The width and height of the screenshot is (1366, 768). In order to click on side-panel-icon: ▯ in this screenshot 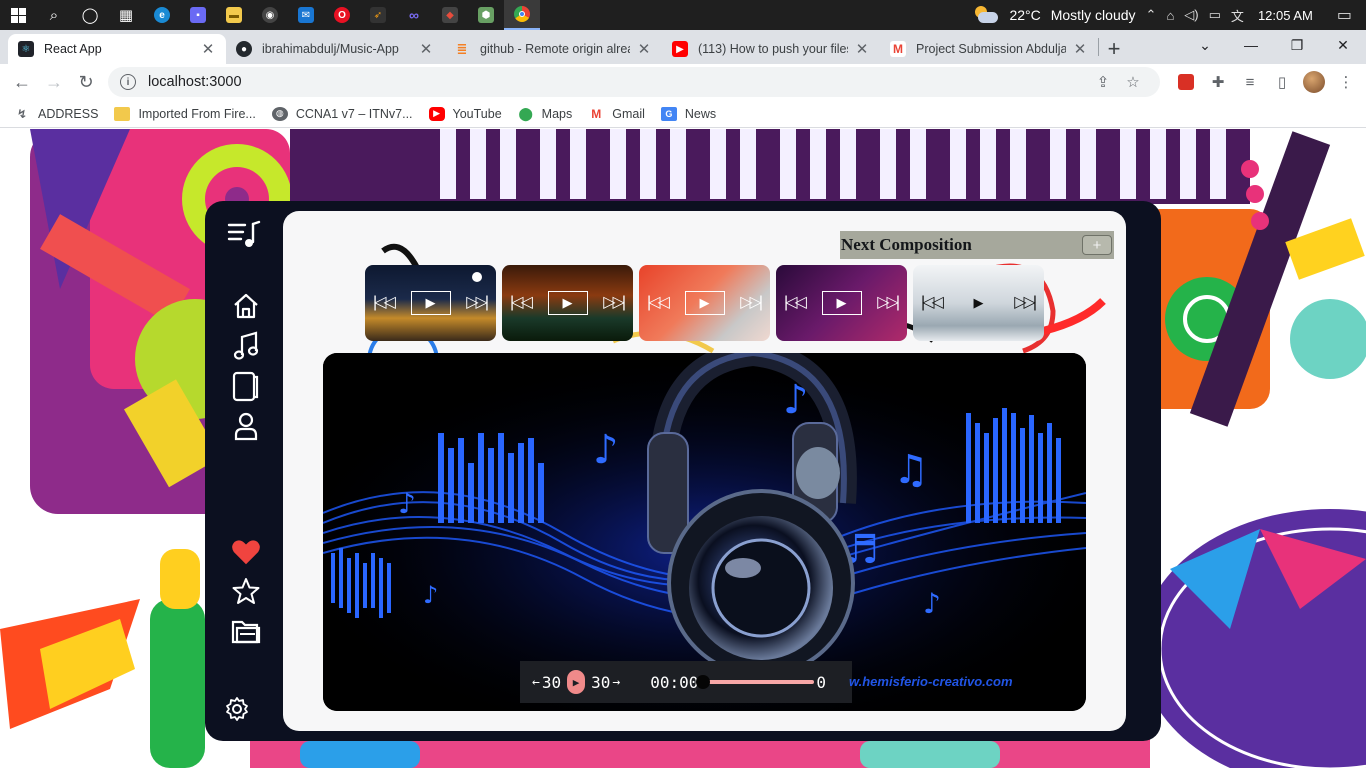, I will do `click(1282, 82)`.